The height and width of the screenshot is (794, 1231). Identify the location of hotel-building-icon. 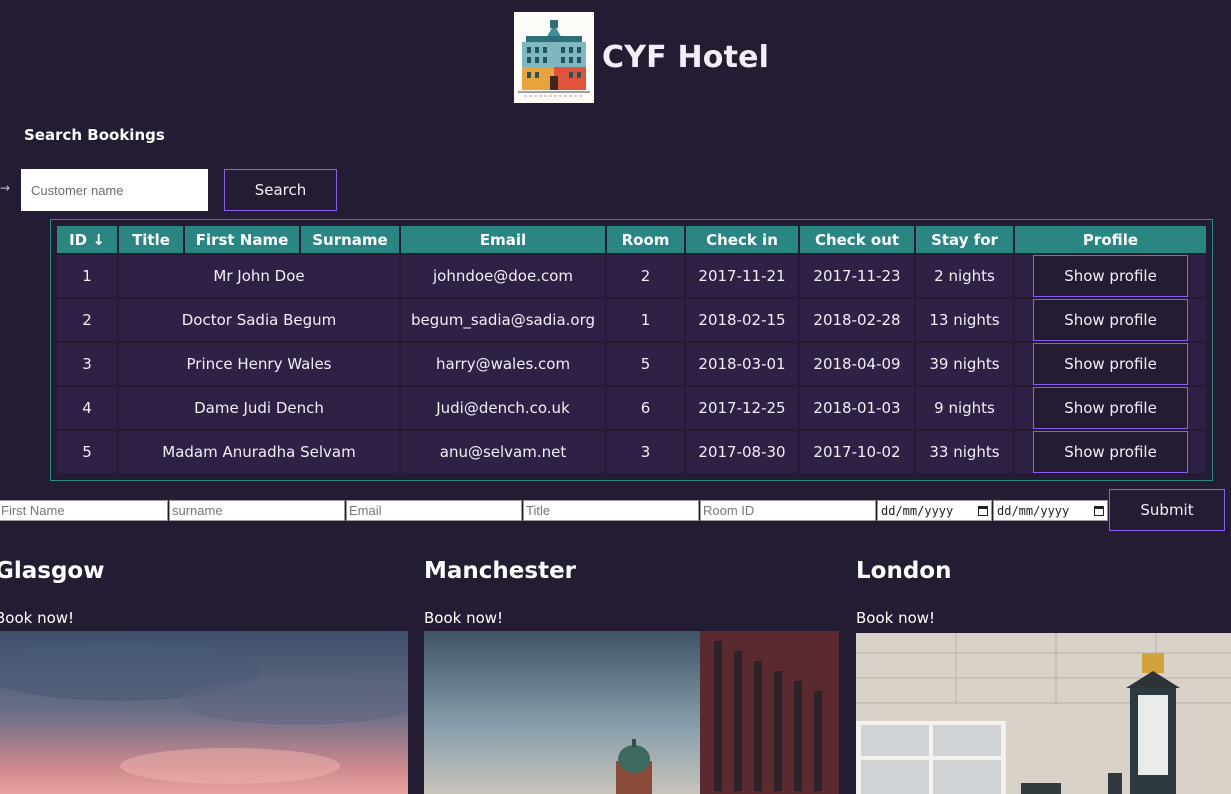
(554, 57).